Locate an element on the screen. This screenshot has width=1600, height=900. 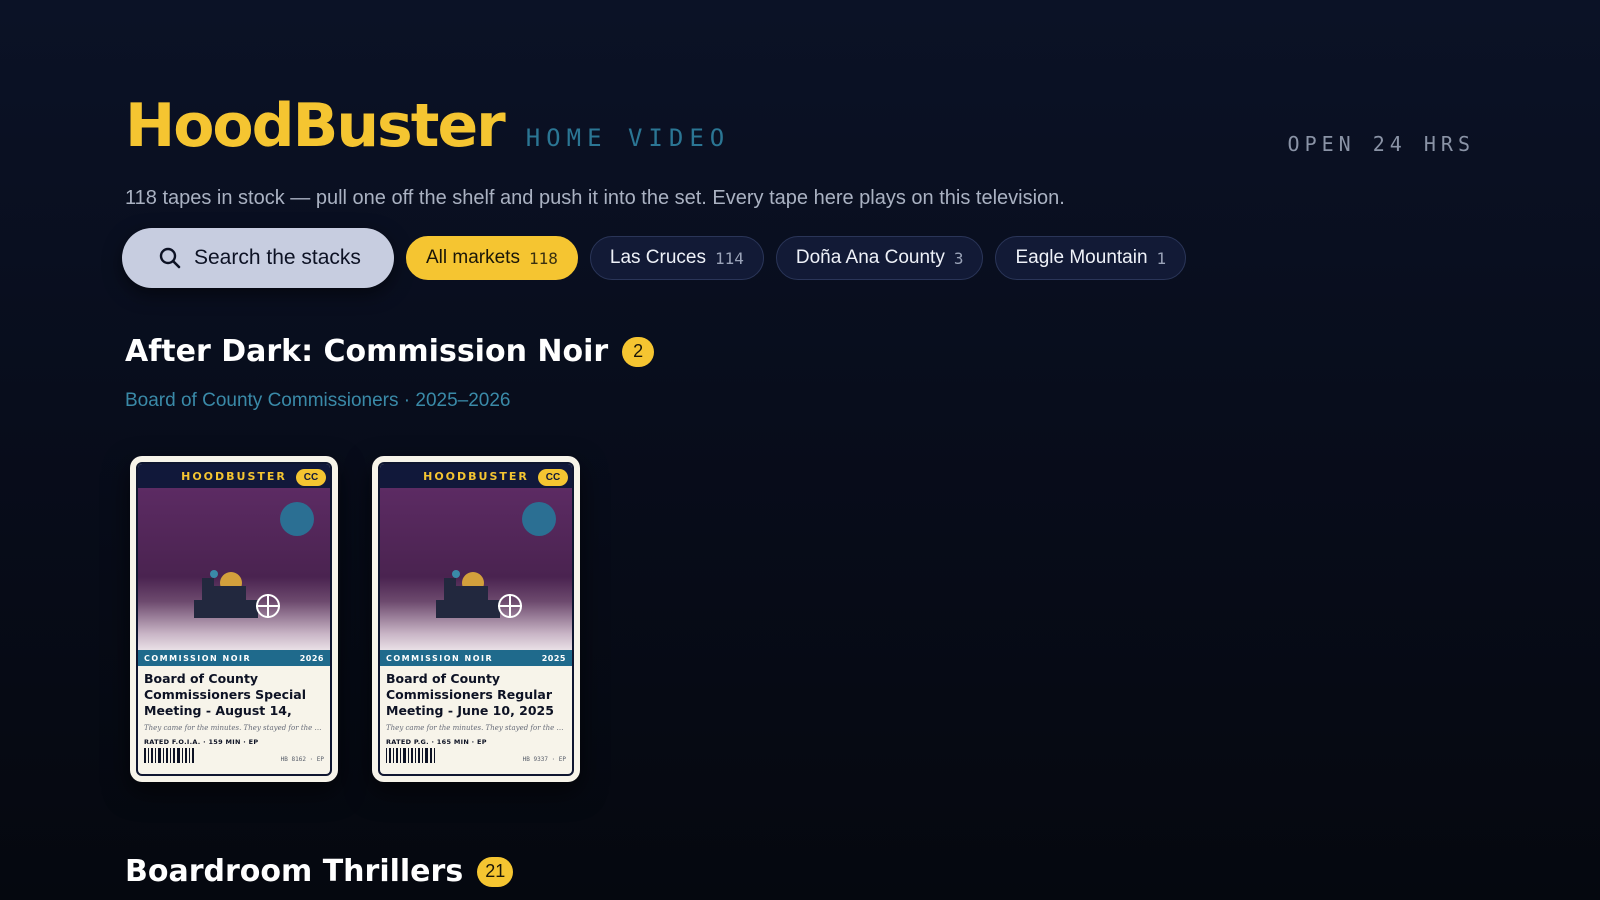
store-hours: OPEN 24 HRS is located at coordinates (1381, 144).